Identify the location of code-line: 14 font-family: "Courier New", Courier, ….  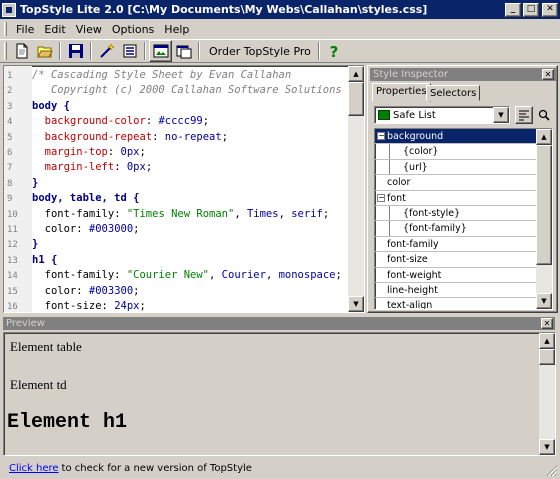
(177, 275).